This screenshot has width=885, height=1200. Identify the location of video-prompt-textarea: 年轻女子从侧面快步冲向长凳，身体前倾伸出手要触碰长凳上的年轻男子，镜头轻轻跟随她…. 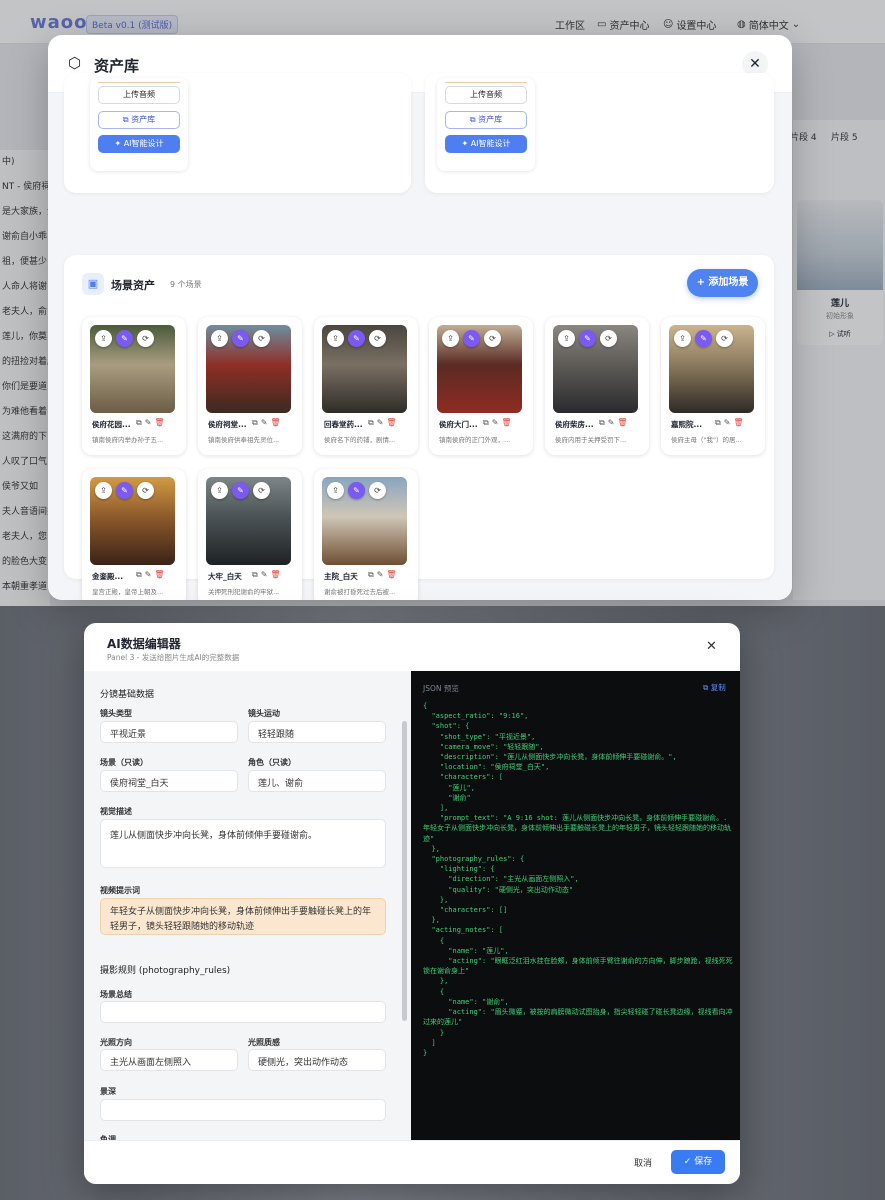
(243, 916).